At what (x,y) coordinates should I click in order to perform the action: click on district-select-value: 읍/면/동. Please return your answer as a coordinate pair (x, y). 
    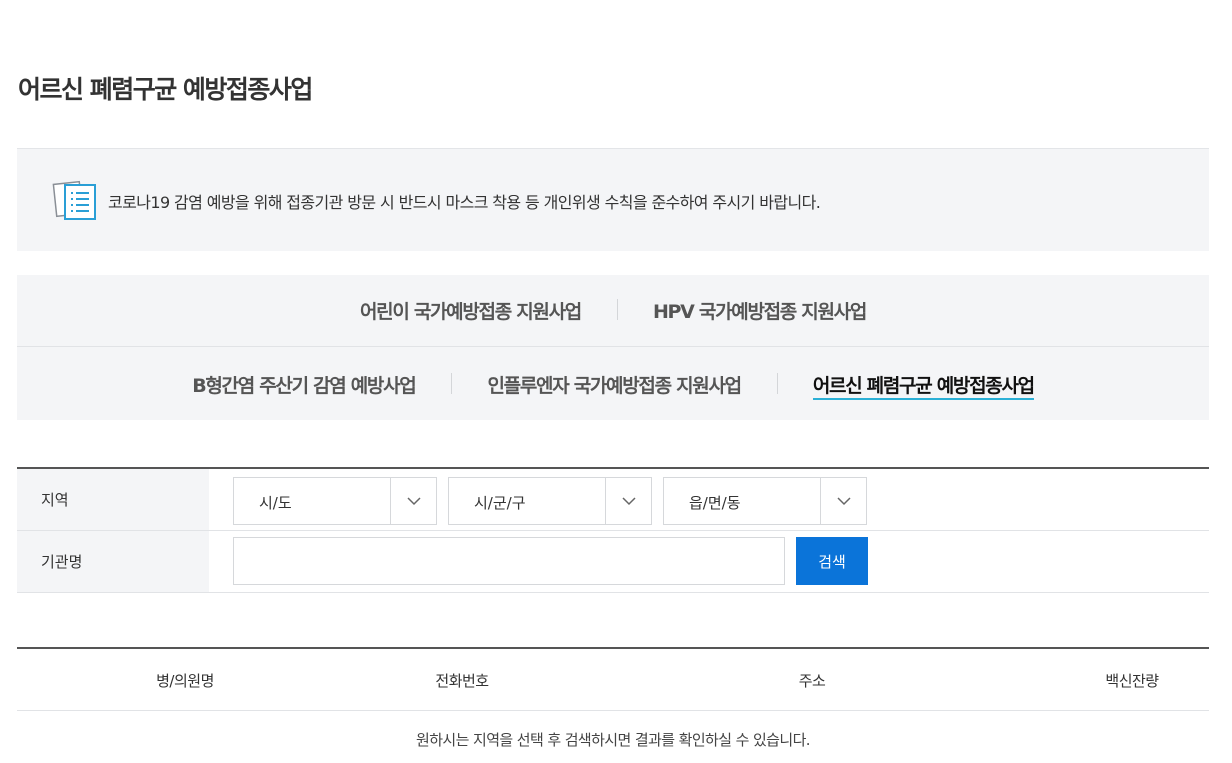
    Looking at the image, I should click on (715, 503).